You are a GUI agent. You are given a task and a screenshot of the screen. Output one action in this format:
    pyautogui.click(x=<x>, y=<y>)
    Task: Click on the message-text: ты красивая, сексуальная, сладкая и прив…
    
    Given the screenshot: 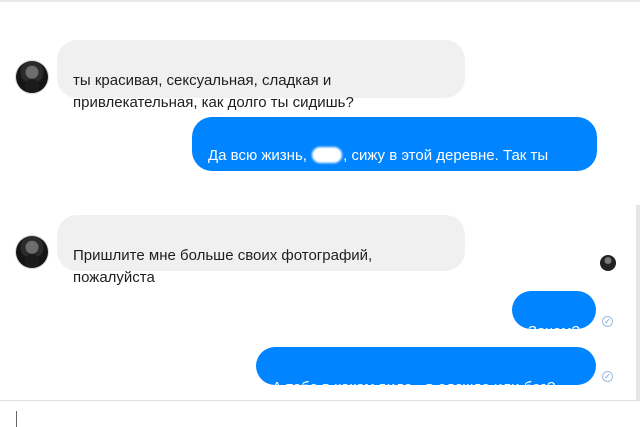 What is the action you would take?
    pyautogui.click(x=213, y=91)
    